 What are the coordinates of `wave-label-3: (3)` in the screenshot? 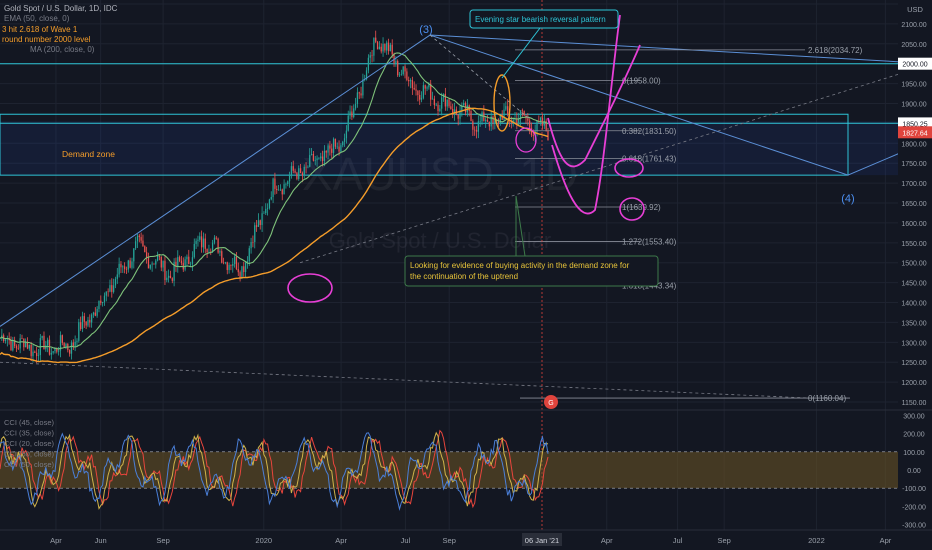 It's located at (425, 30).